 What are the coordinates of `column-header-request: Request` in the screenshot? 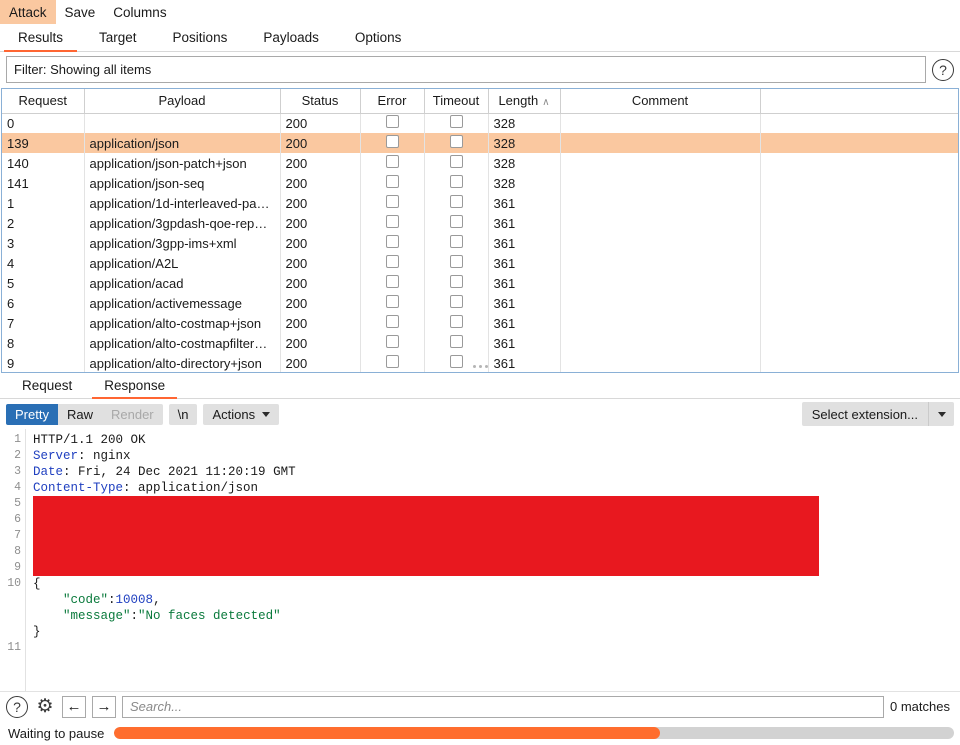 It's located at (43, 101).